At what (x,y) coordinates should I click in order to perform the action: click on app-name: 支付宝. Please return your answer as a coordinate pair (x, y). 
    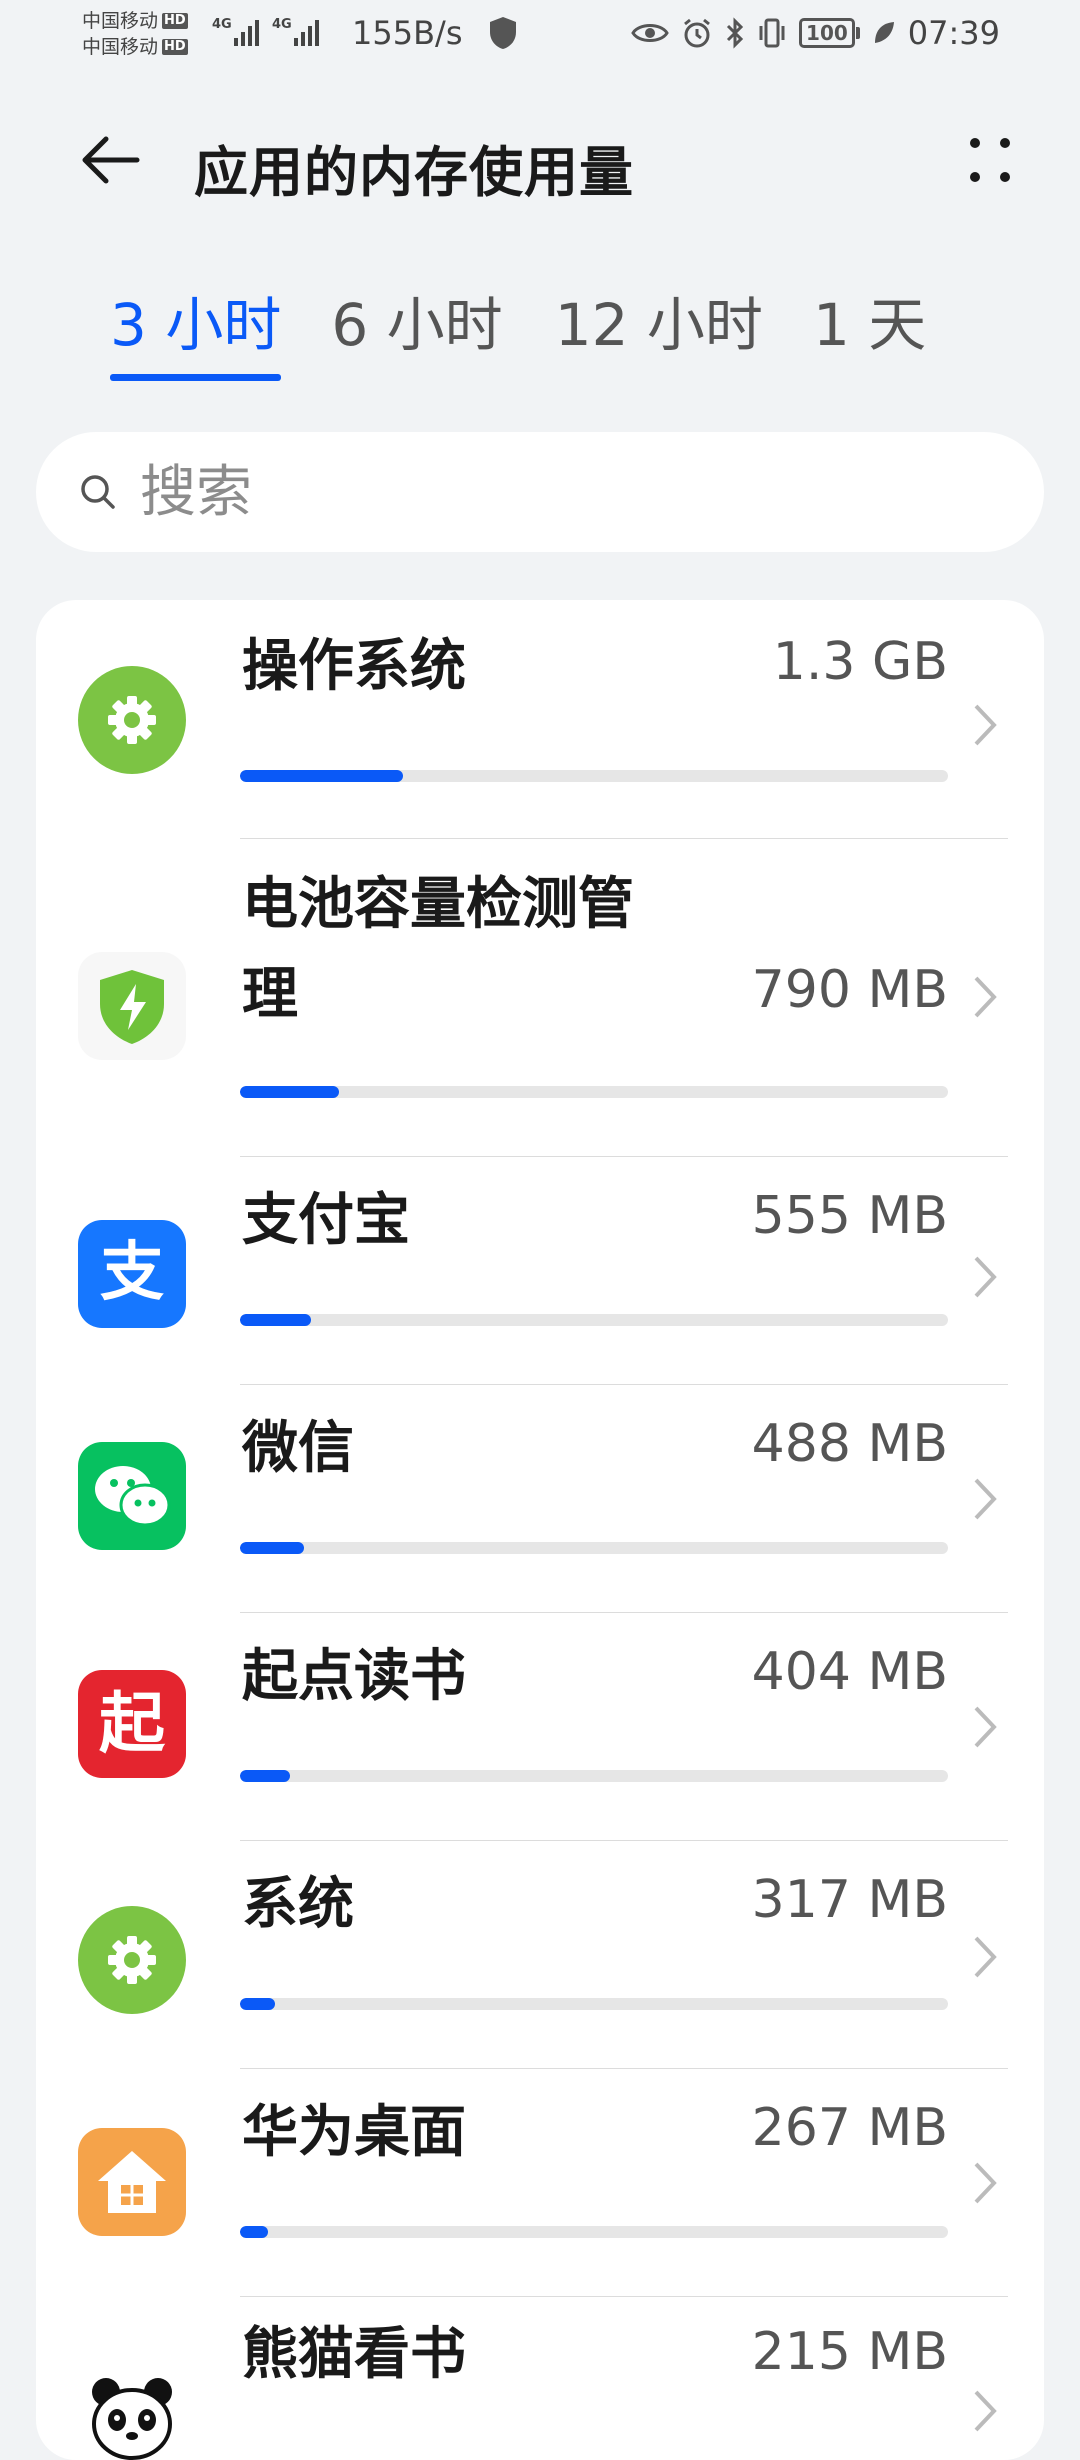
    Looking at the image, I should click on (326, 1220).